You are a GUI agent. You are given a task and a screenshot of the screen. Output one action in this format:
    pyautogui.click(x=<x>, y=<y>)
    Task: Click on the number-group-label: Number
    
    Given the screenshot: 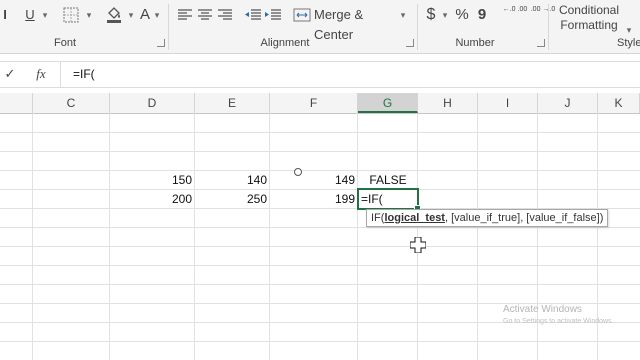 What is the action you would take?
    pyautogui.click(x=475, y=43)
    